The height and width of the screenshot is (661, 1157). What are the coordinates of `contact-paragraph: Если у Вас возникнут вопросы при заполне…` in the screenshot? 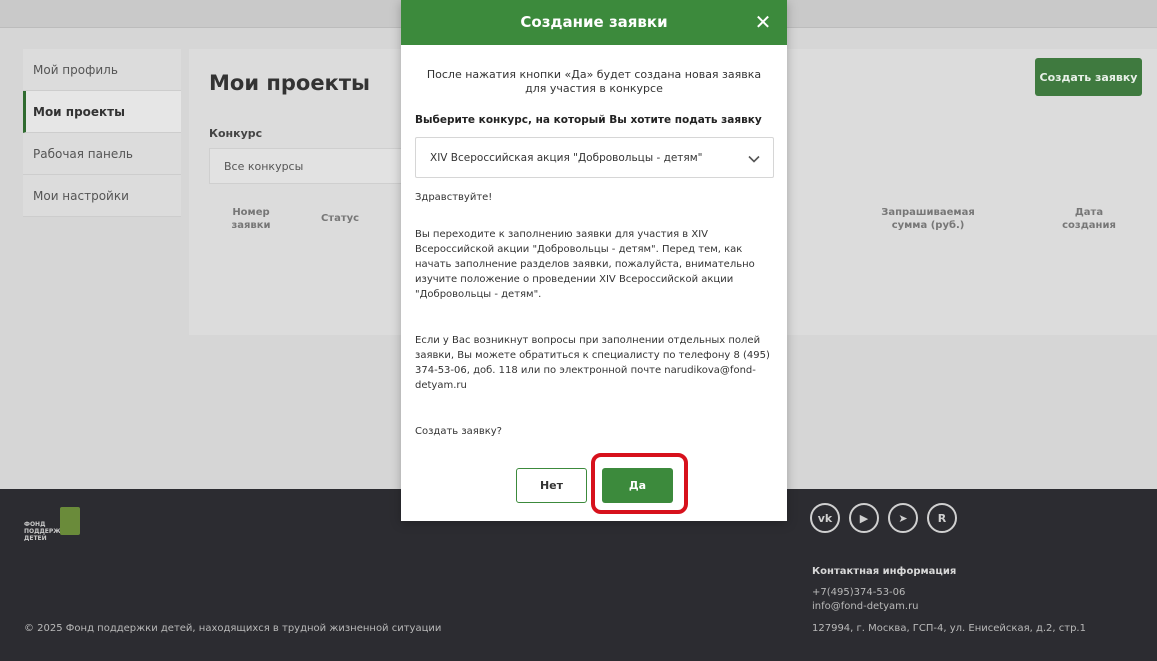 It's located at (592, 363).